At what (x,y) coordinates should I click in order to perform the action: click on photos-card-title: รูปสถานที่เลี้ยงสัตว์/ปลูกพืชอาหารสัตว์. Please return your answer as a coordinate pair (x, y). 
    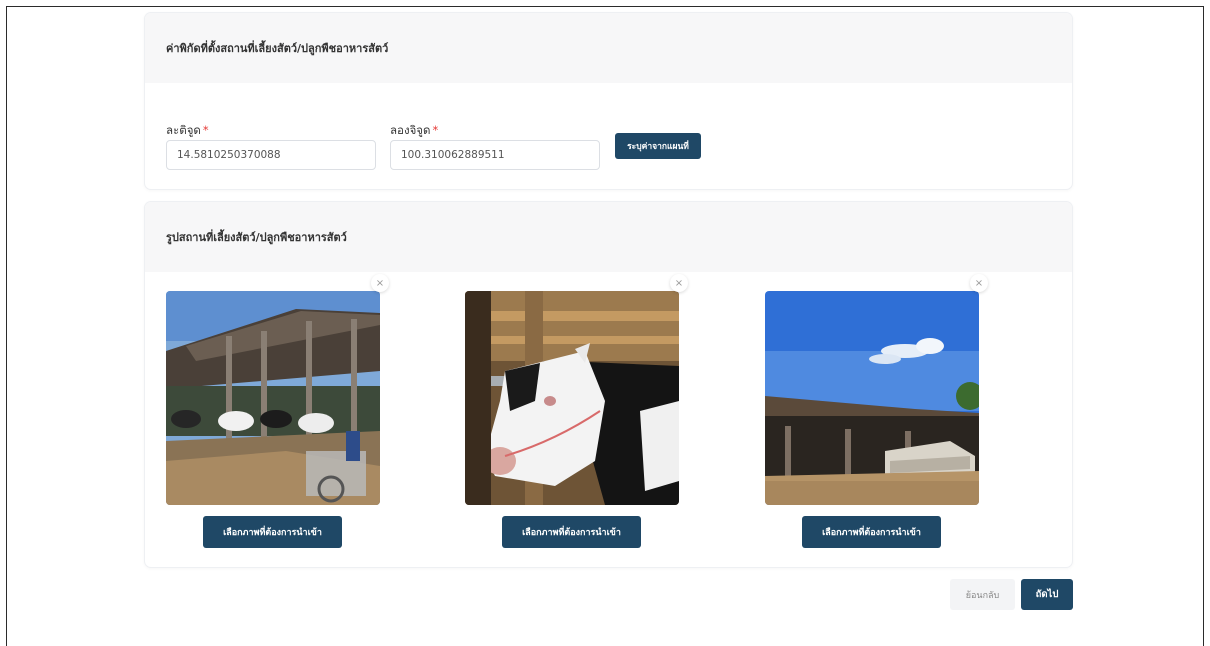
    Looking at the image, I should click on (608, 237).